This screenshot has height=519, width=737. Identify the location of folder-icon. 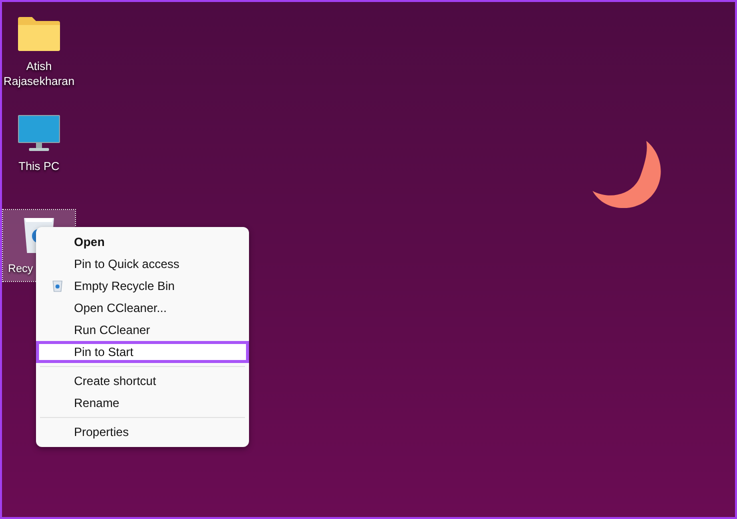
(39, 34).